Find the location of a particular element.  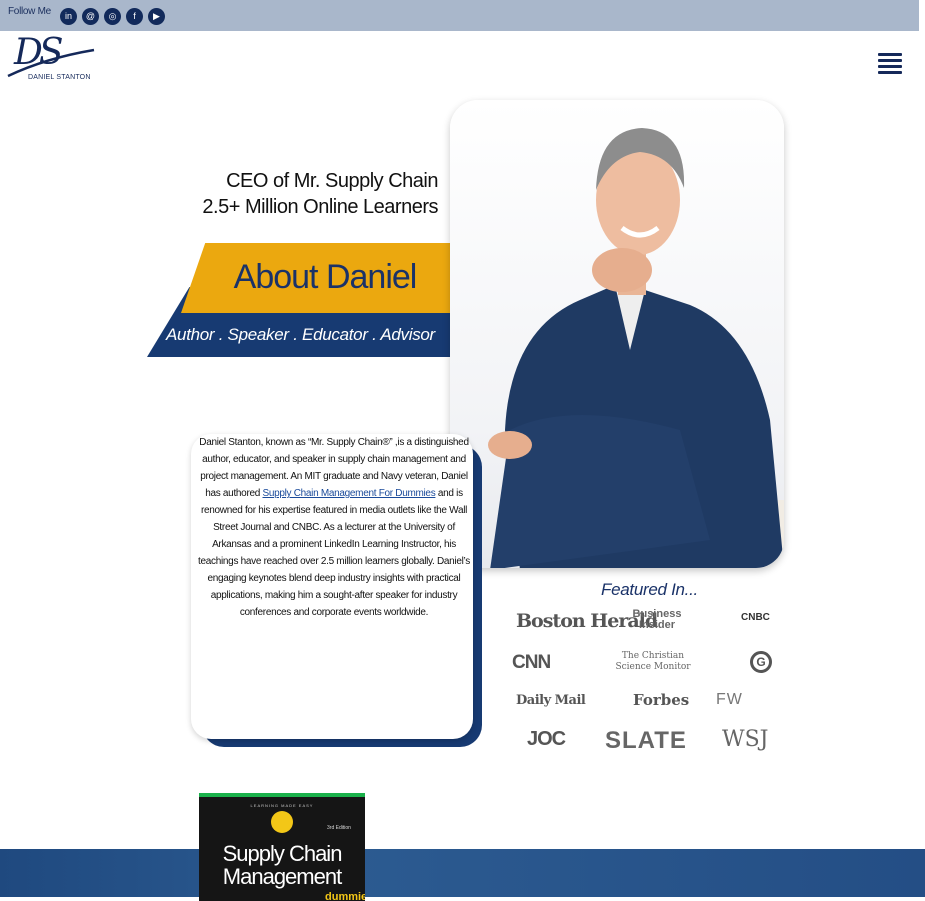

slate-logo: SLATE is located at coordinates (646, 740).